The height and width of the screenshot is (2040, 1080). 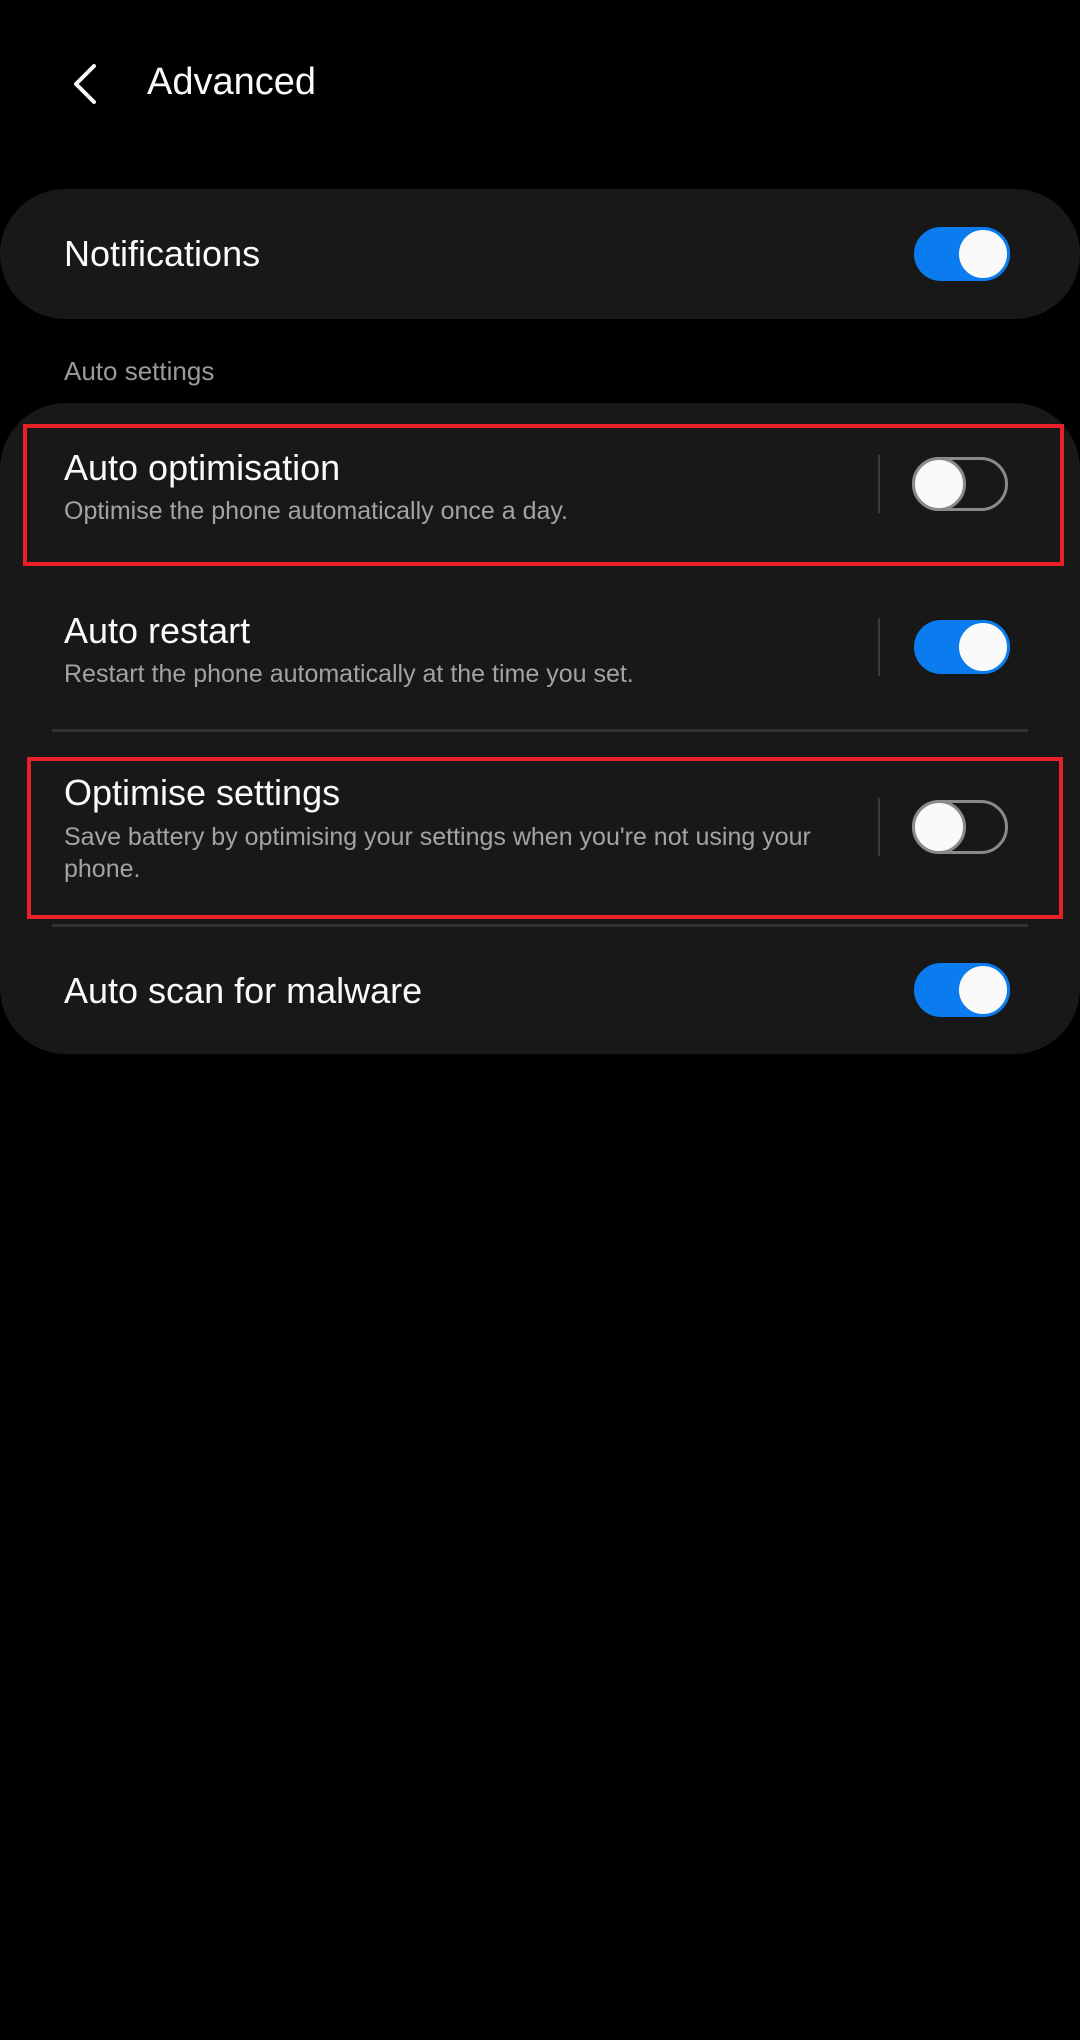 I want to click on notifications-label: Notifications, so click(x=162, y=253).